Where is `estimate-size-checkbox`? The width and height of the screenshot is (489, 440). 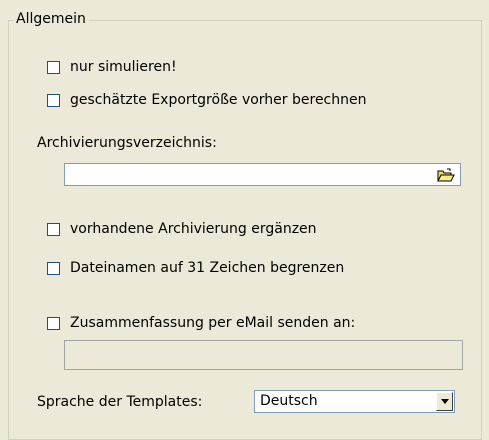 estimate-size-checkbox is located at coordinates (53, 100).